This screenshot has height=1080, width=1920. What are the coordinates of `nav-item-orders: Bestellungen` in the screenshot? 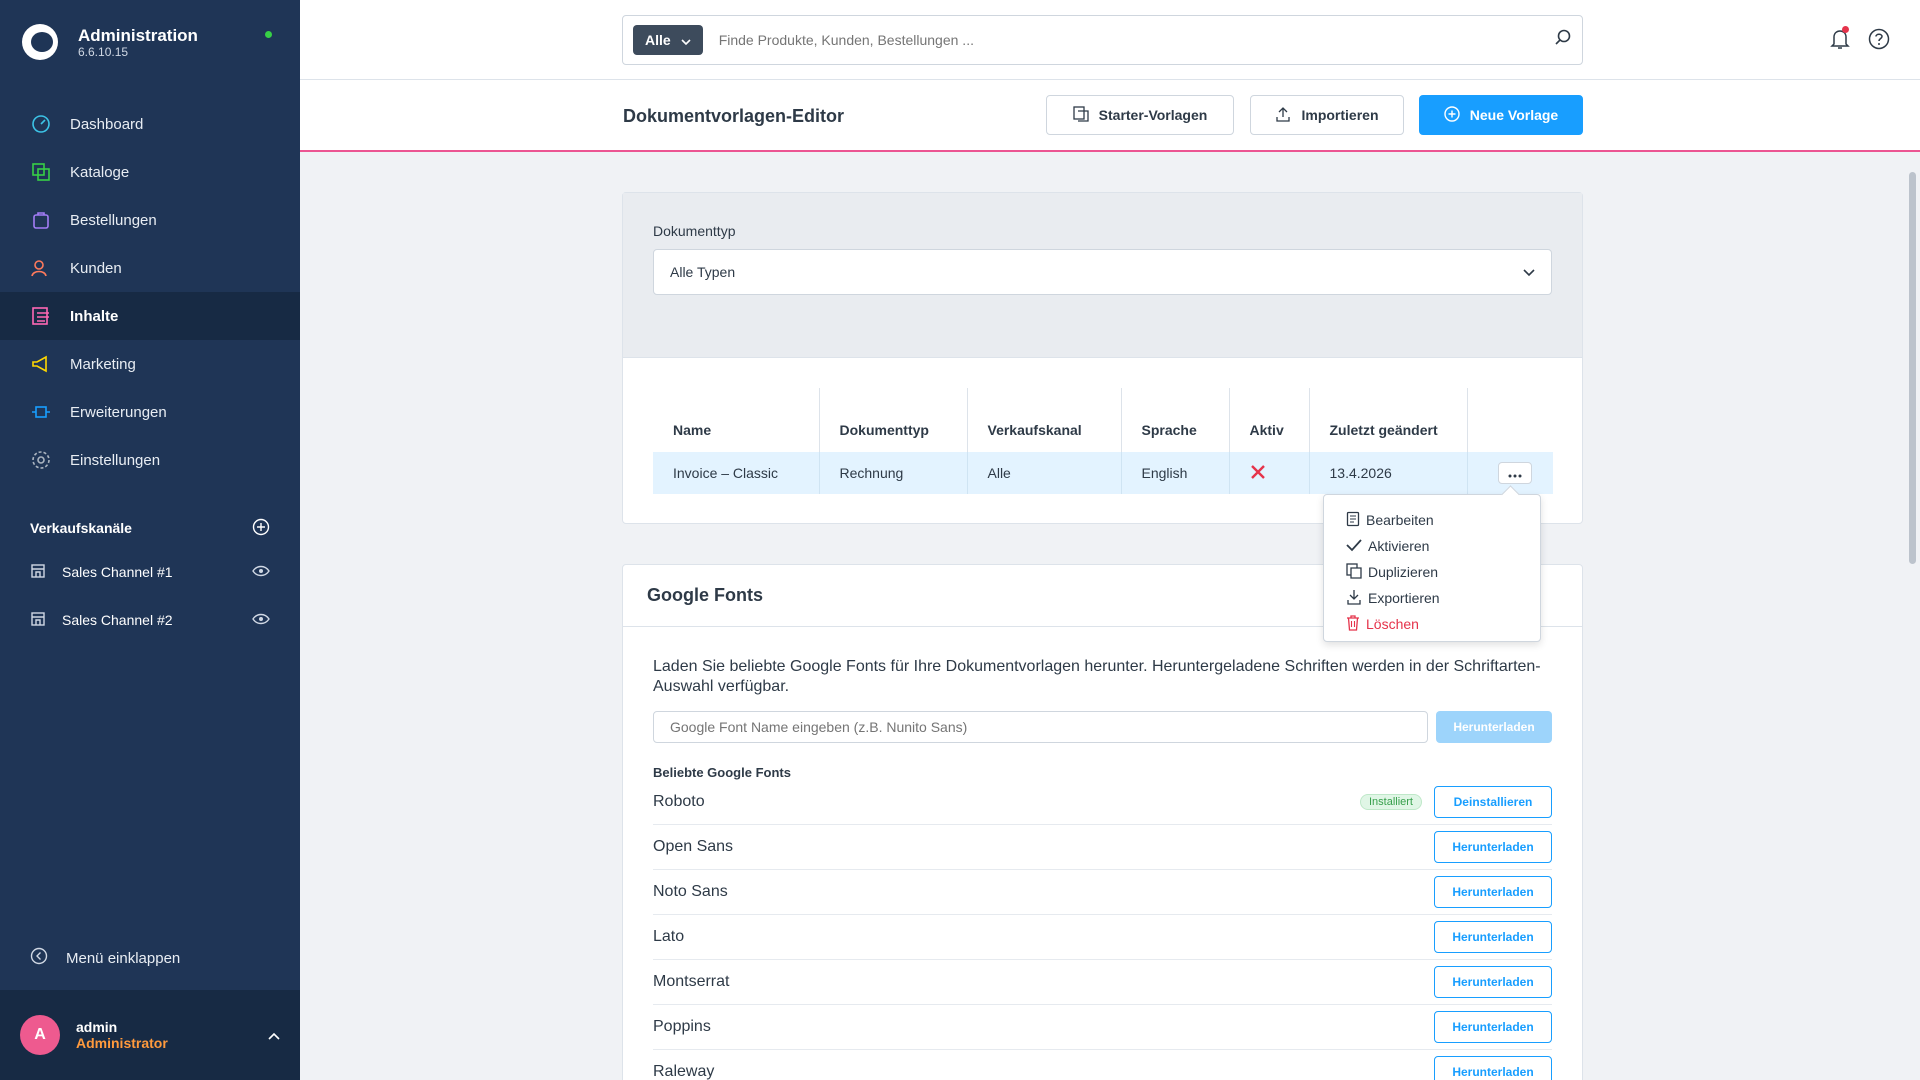 It's located at (150, 220).